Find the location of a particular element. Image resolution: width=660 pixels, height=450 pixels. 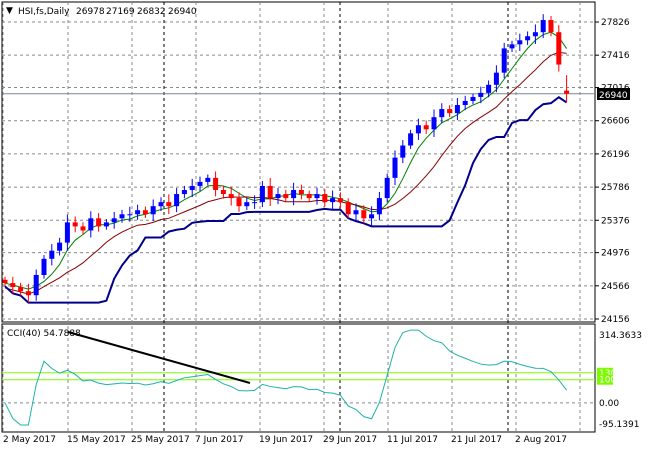

header-high: 27169 is located at coordinates (120, 12).